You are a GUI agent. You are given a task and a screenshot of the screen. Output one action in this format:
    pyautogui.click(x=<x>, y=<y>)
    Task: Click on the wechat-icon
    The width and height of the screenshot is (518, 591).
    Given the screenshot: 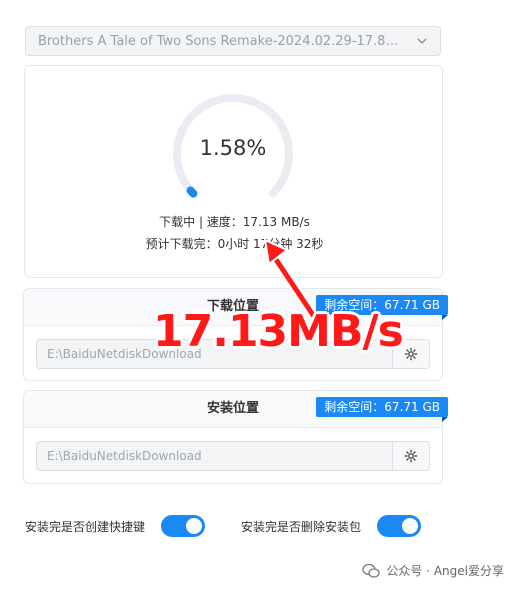 What is the action you would take?
    pyautogui.click(x=371, y=570)
    